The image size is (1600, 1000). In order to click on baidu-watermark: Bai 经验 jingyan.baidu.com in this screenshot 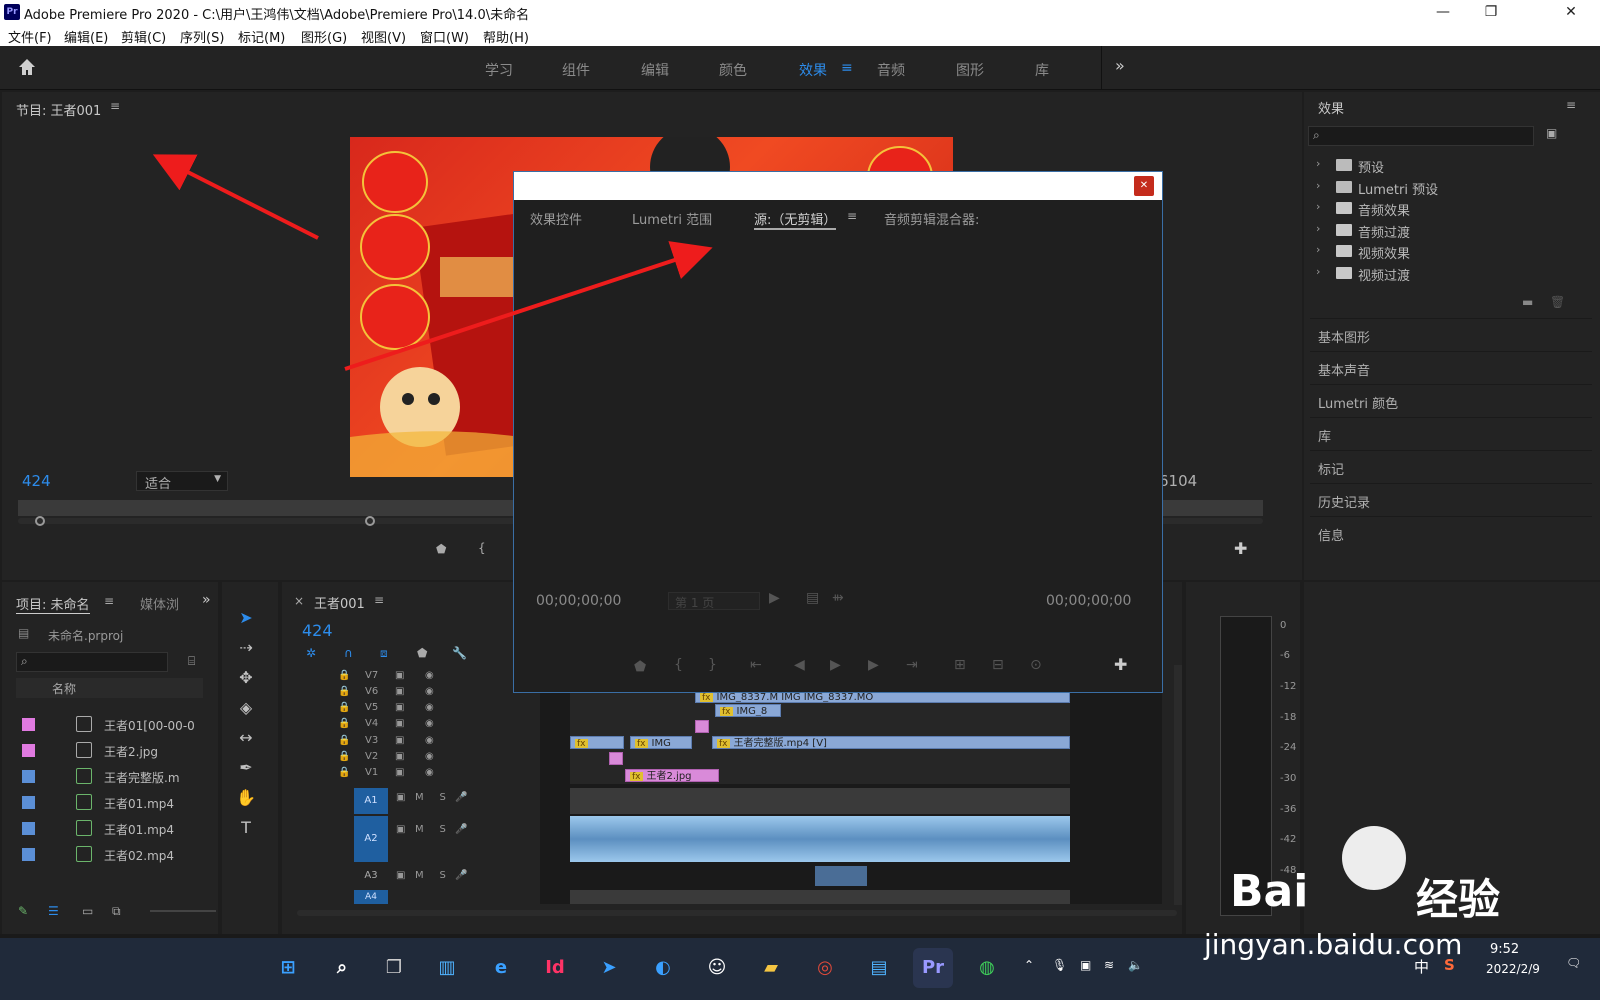, I will do `click(1402, 895)`.